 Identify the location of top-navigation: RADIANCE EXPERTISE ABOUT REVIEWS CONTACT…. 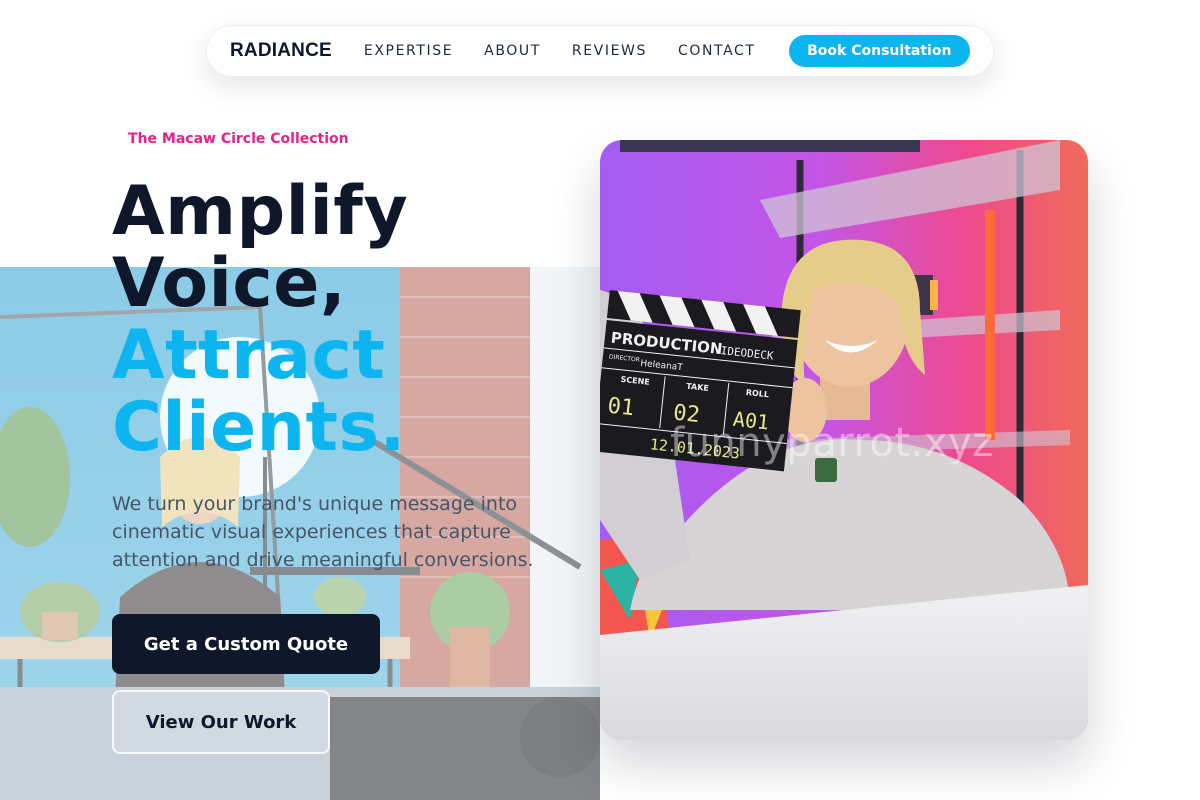
(600, 51).